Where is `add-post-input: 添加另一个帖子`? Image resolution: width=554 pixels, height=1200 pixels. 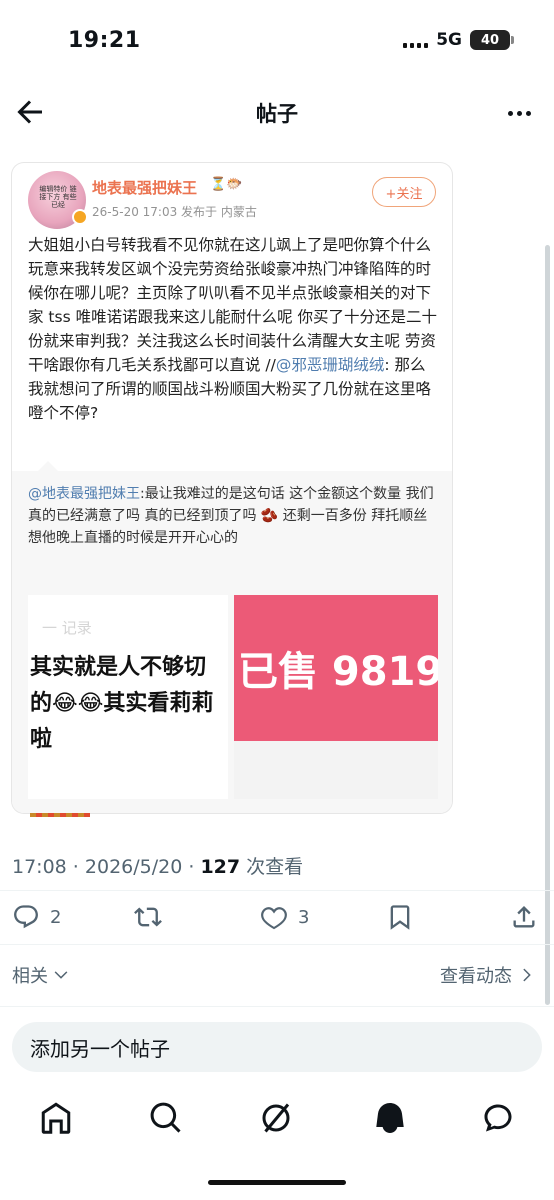
add-post-input: 添加另一个帖子 is located at coordinates (277, 1047).